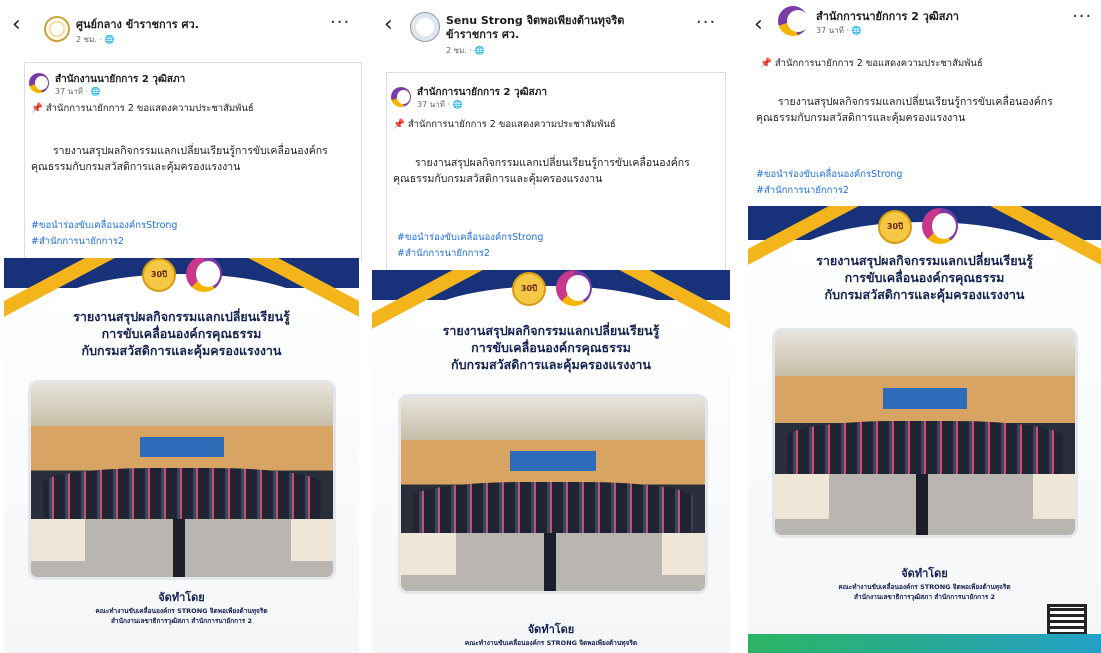 Image resolution: width=1101 pixels, height=653 pixels. Describe the element at coordinates (931, 17) in the screenshot. I see `page-title: สำนักการนายักการ 2 วุฒิสภา` at that location.